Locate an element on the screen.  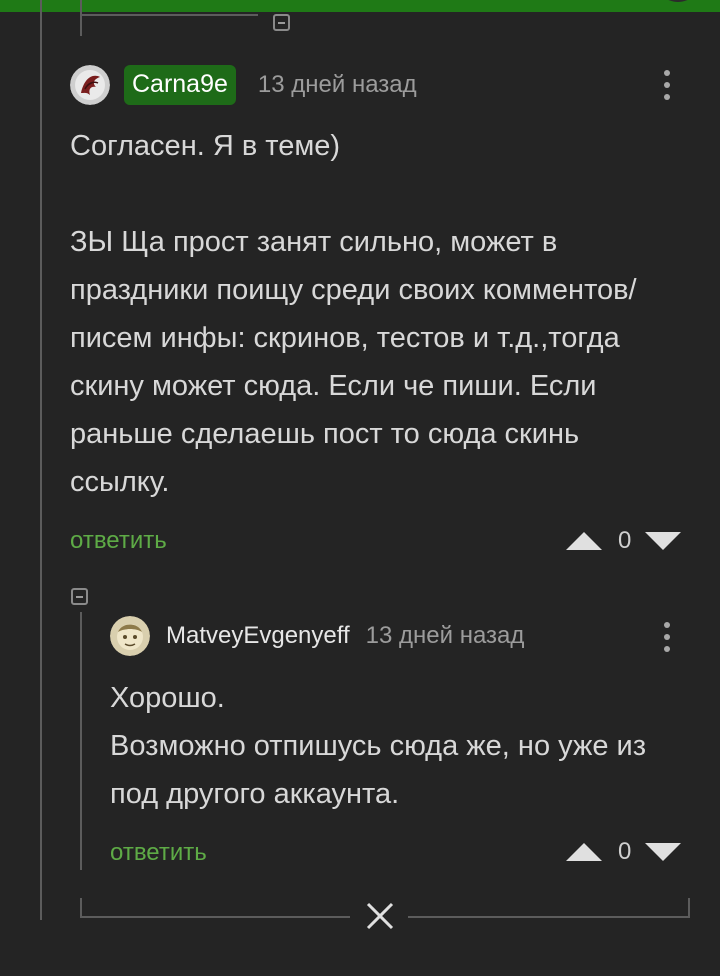
thread-end-line-left is located at coordinates (215, 917).